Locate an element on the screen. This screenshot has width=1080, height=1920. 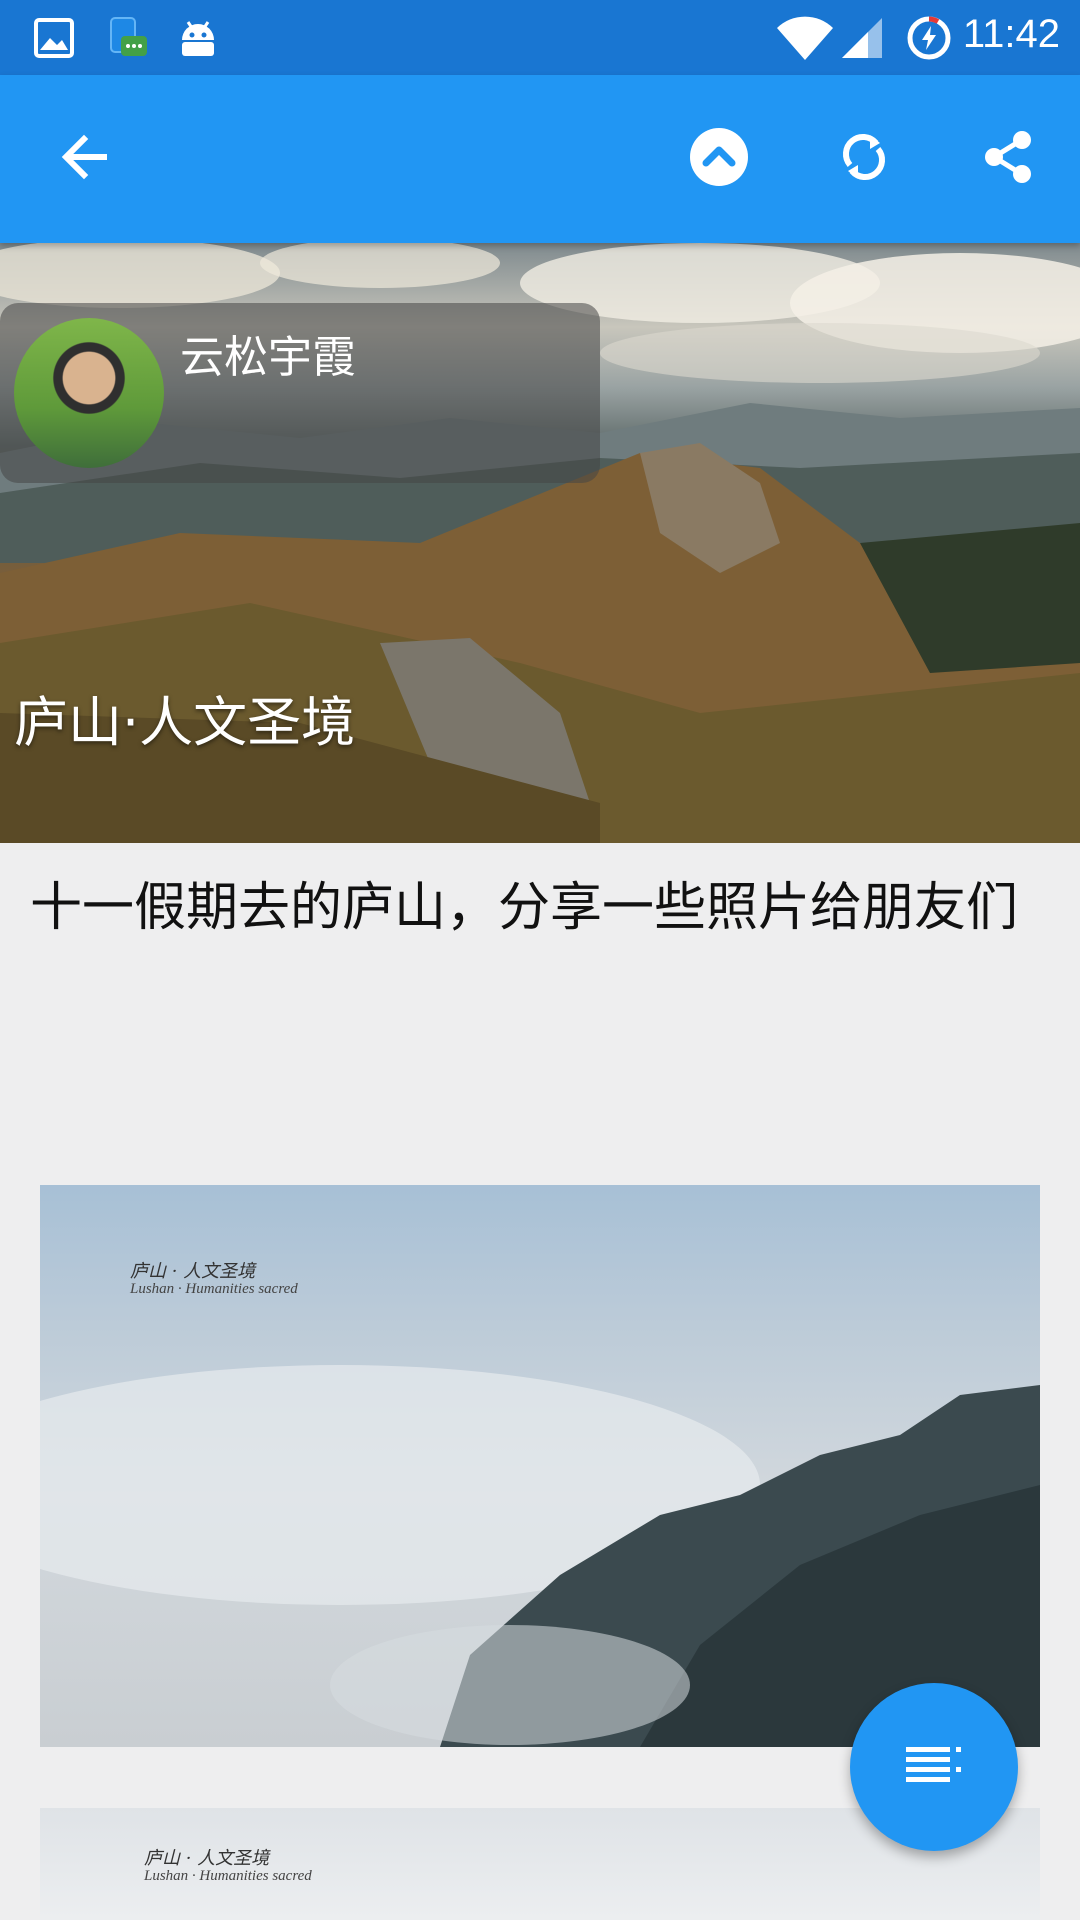
list-menu-button is located at coordinates (934, 1767).